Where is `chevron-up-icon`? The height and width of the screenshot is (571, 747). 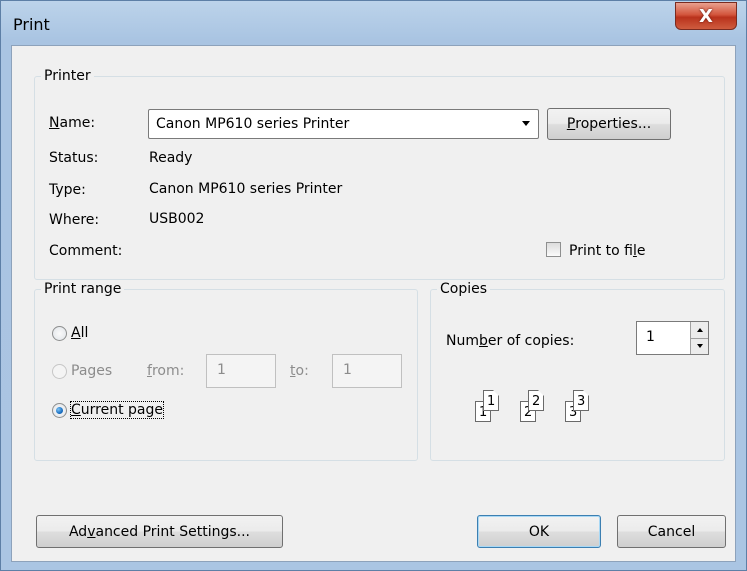 chevron-up-icon is located at coordinates (699, 330).